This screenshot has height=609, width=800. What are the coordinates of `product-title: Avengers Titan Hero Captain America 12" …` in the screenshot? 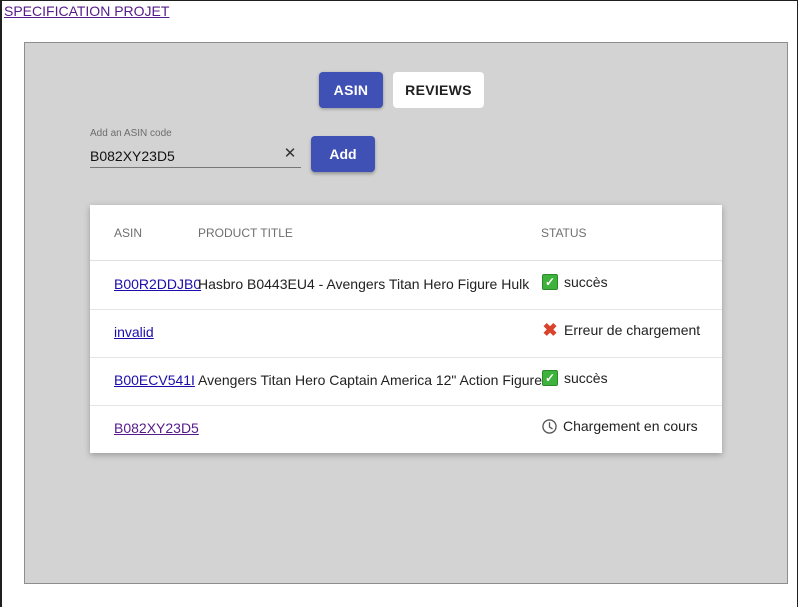 It's located at (370, 380).